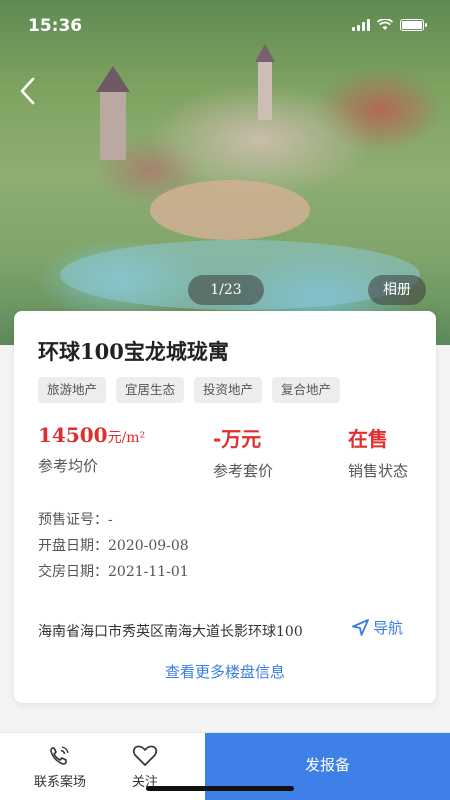 The height and width of the screenshot is (800, 450). What do you see at coordinates (59, 782) in the screenshot?
I see `contact-label: 联系案场` at bounding box center [59, 782].